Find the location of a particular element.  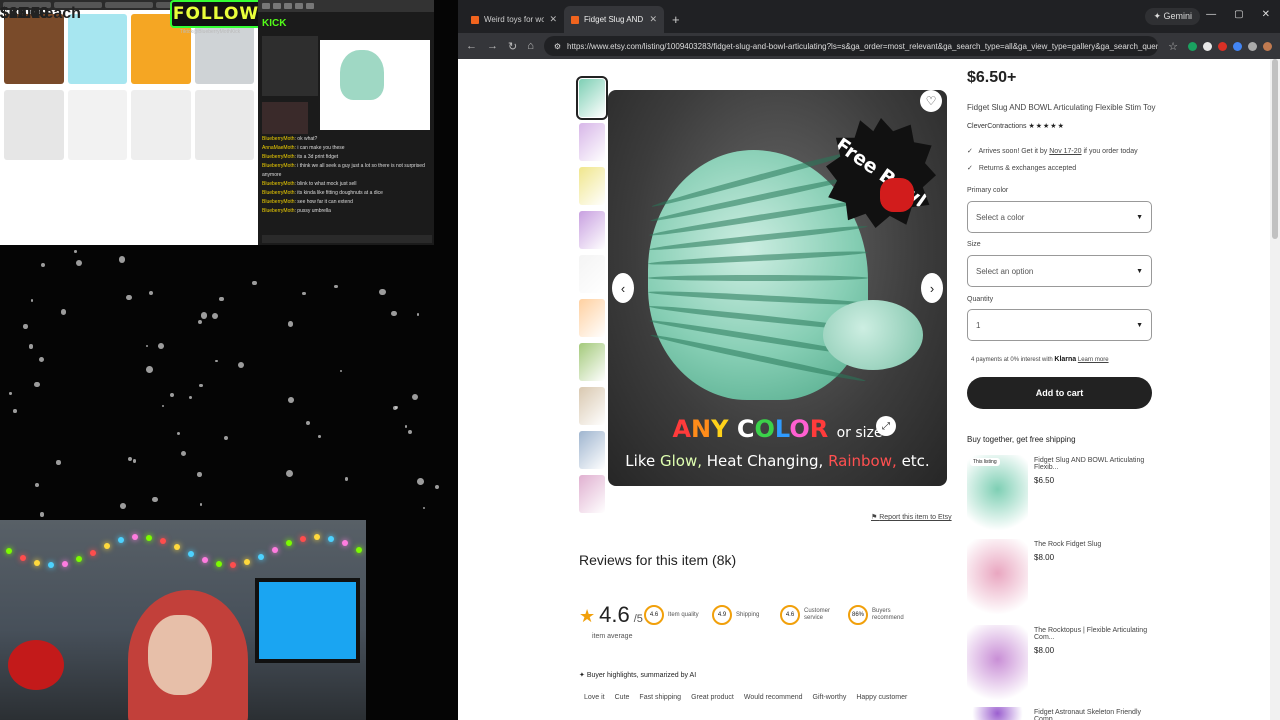

chevron-left-icon: ‹ is located at coordinates (623, 288).